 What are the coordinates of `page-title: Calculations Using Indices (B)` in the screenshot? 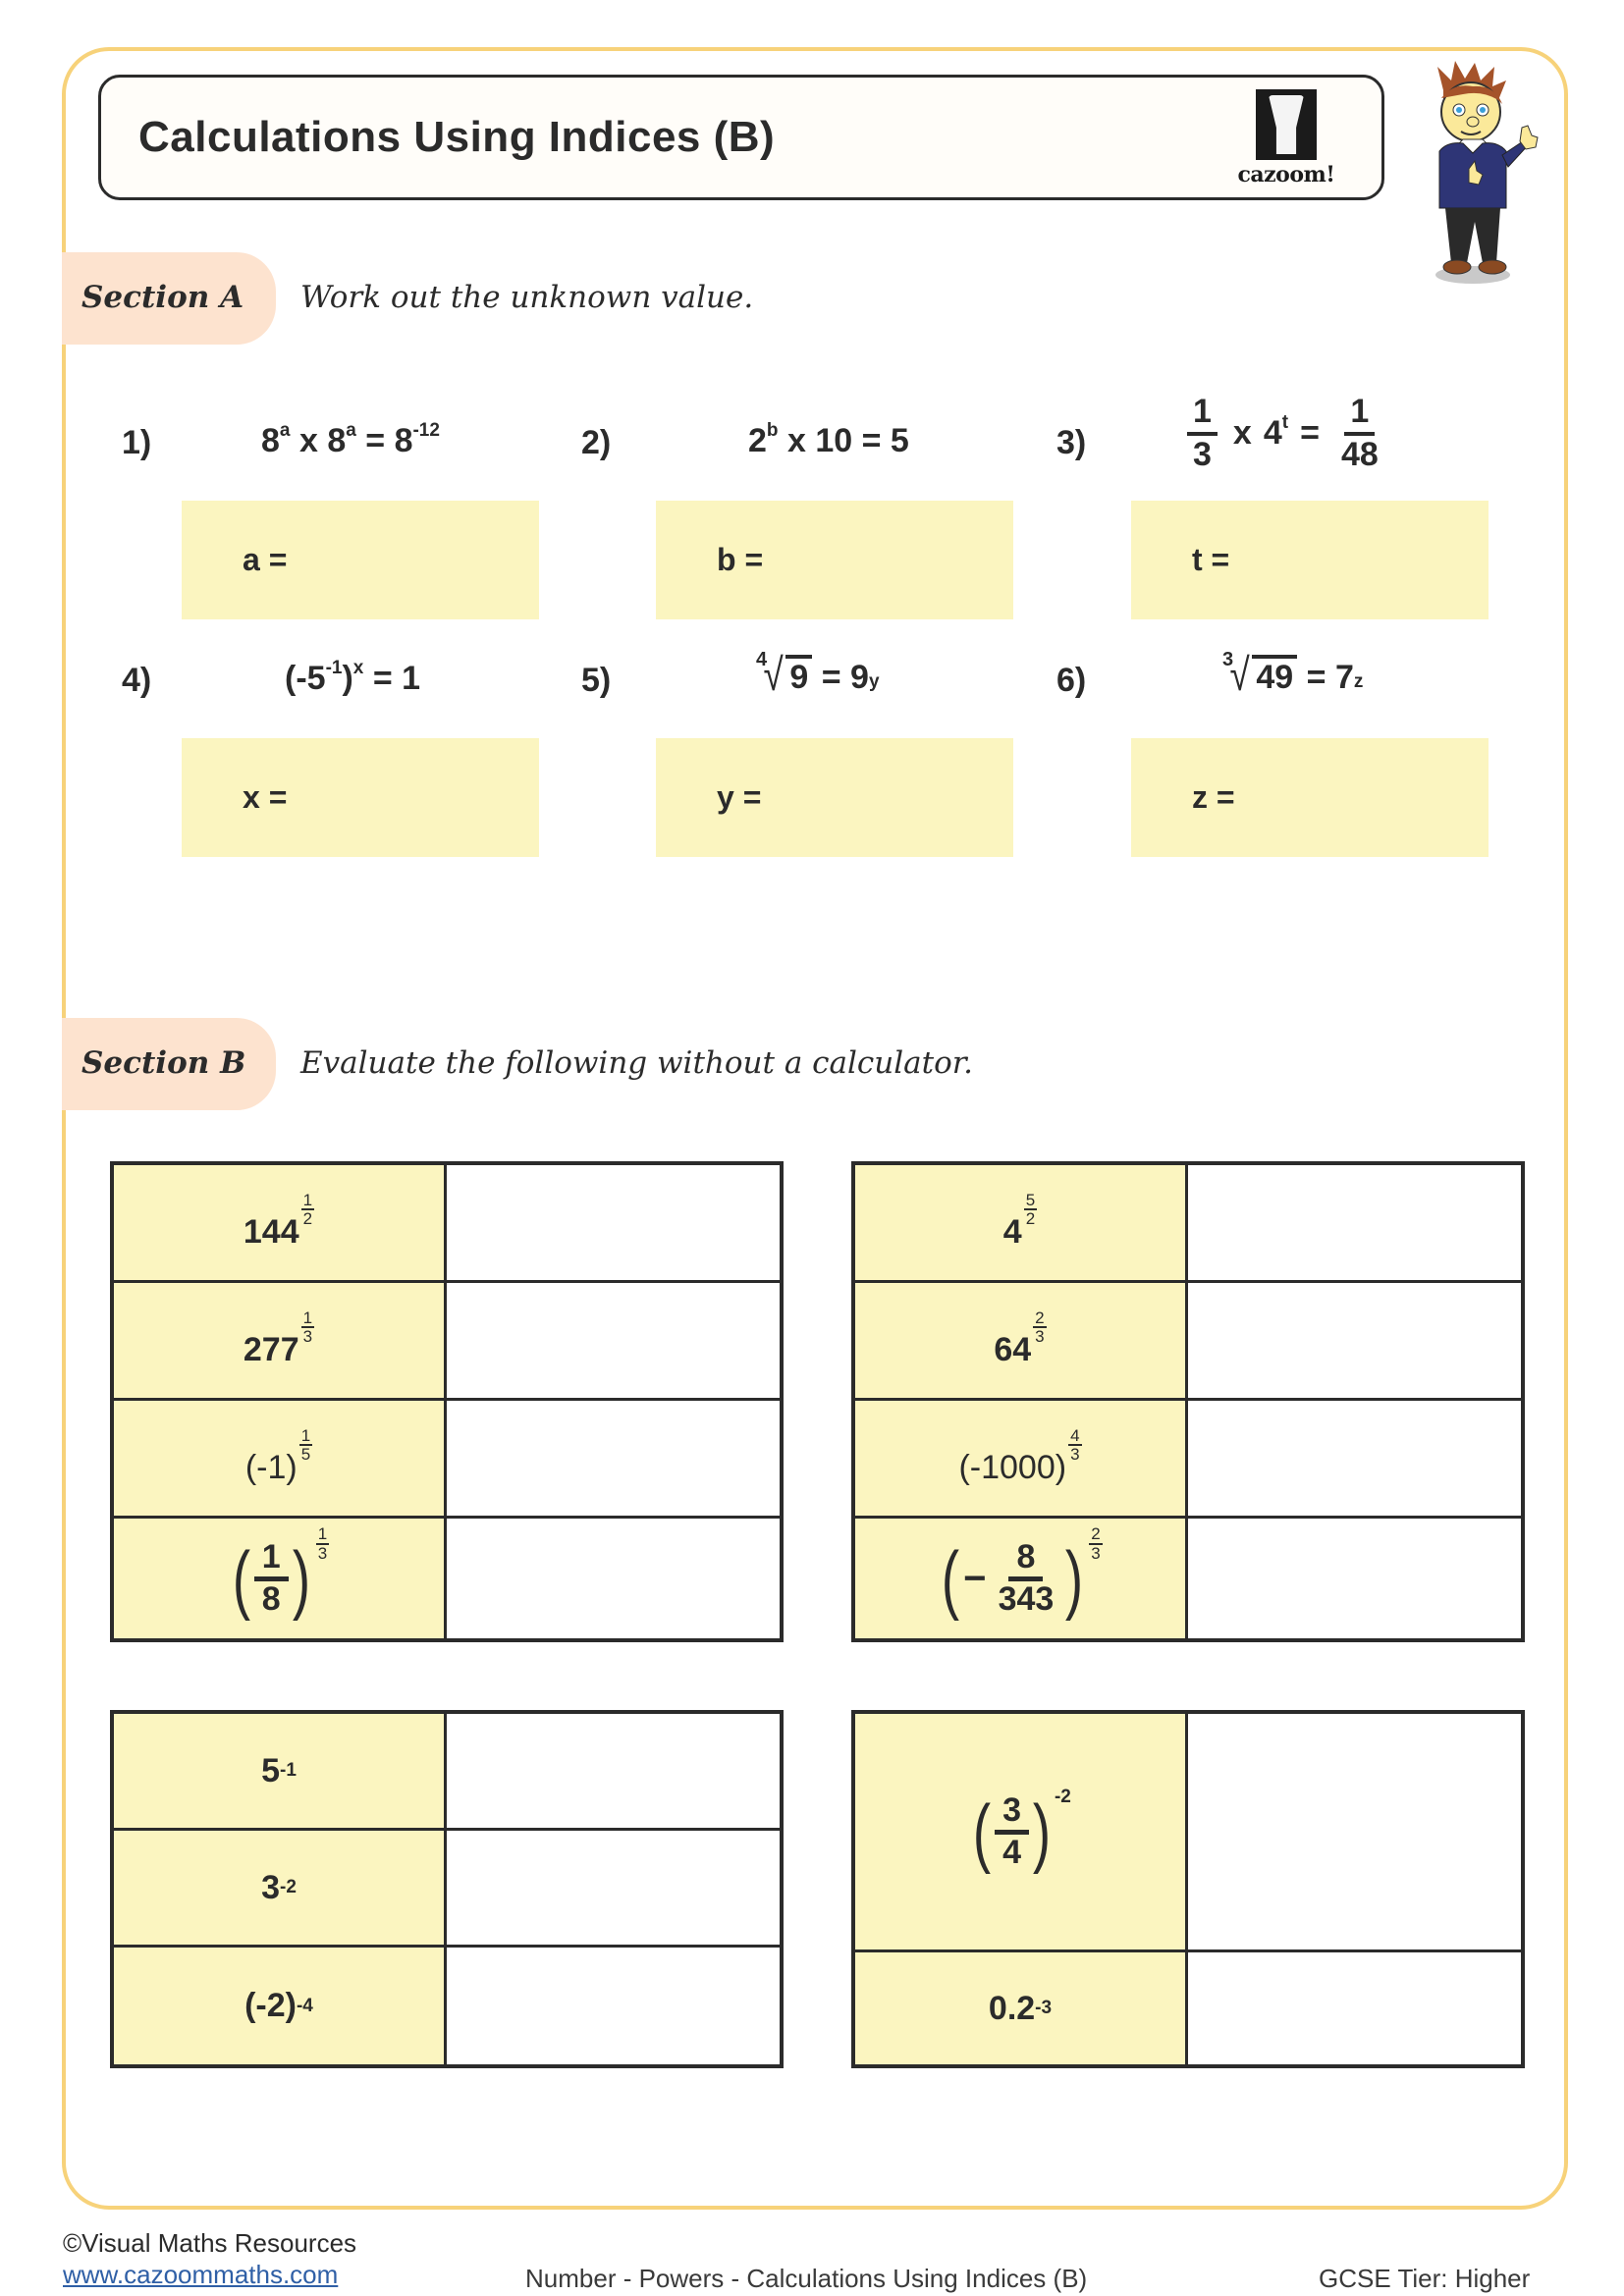 It's located at (457, 137).